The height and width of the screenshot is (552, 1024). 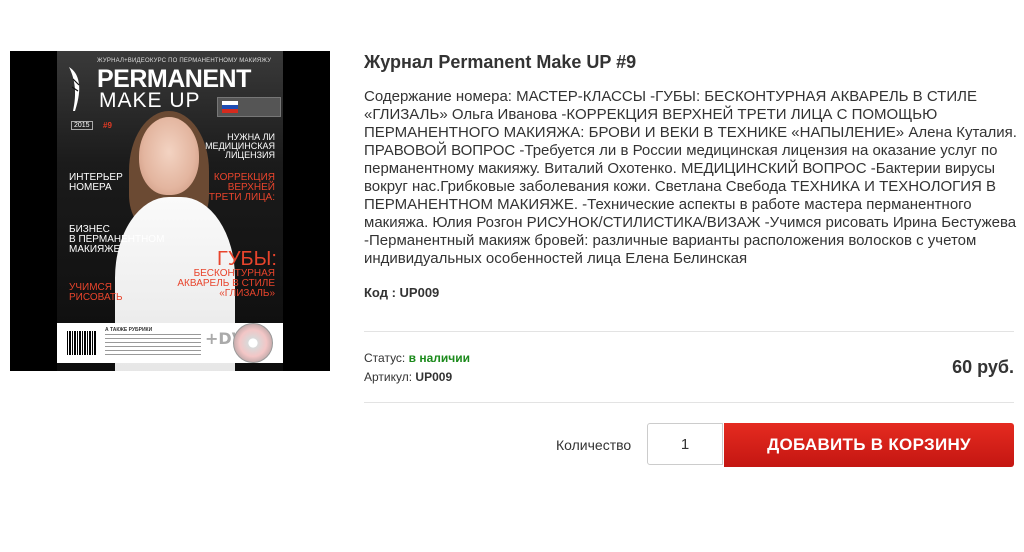 I want to click on article-label: Артикул:, so click(x=388, y=377).